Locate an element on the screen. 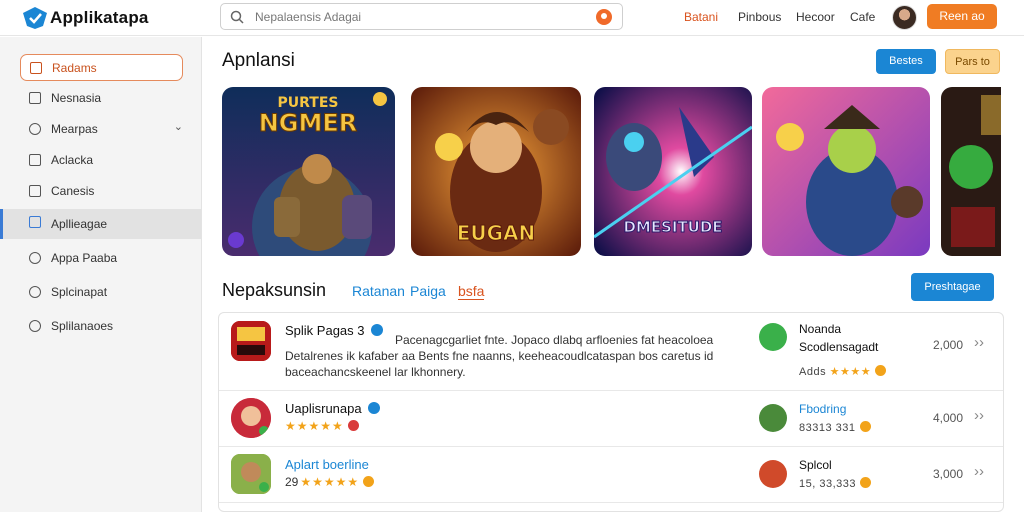 This screenshot has height=512, width=1024. sidebar-item-canesis: Canesis is located at coordinates (101, 191).